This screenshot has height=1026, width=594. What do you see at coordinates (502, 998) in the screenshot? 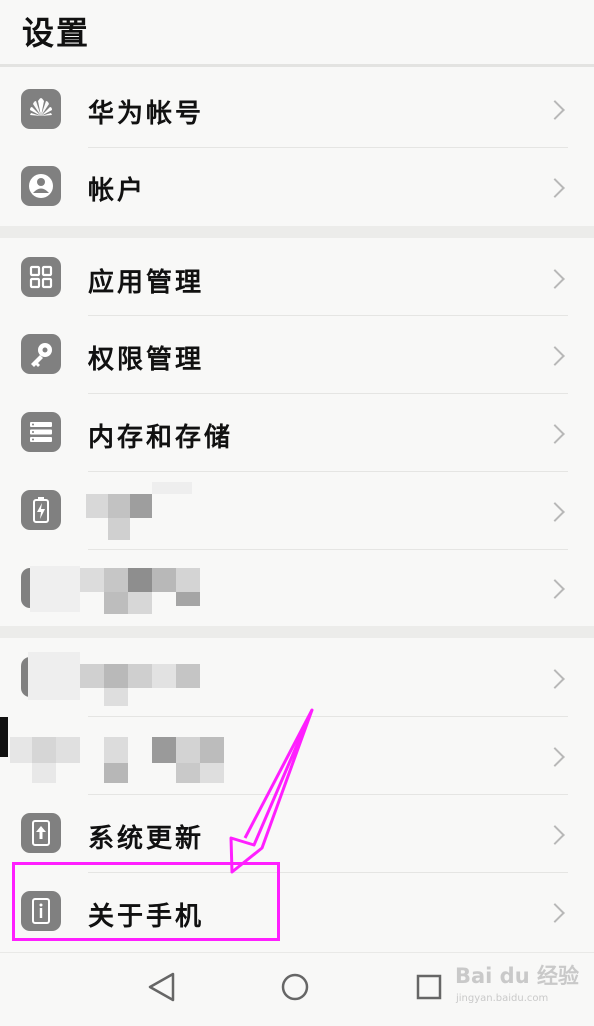
I see `watermark-url: jingyan.baidu.com` at bounding box center [502, 998].